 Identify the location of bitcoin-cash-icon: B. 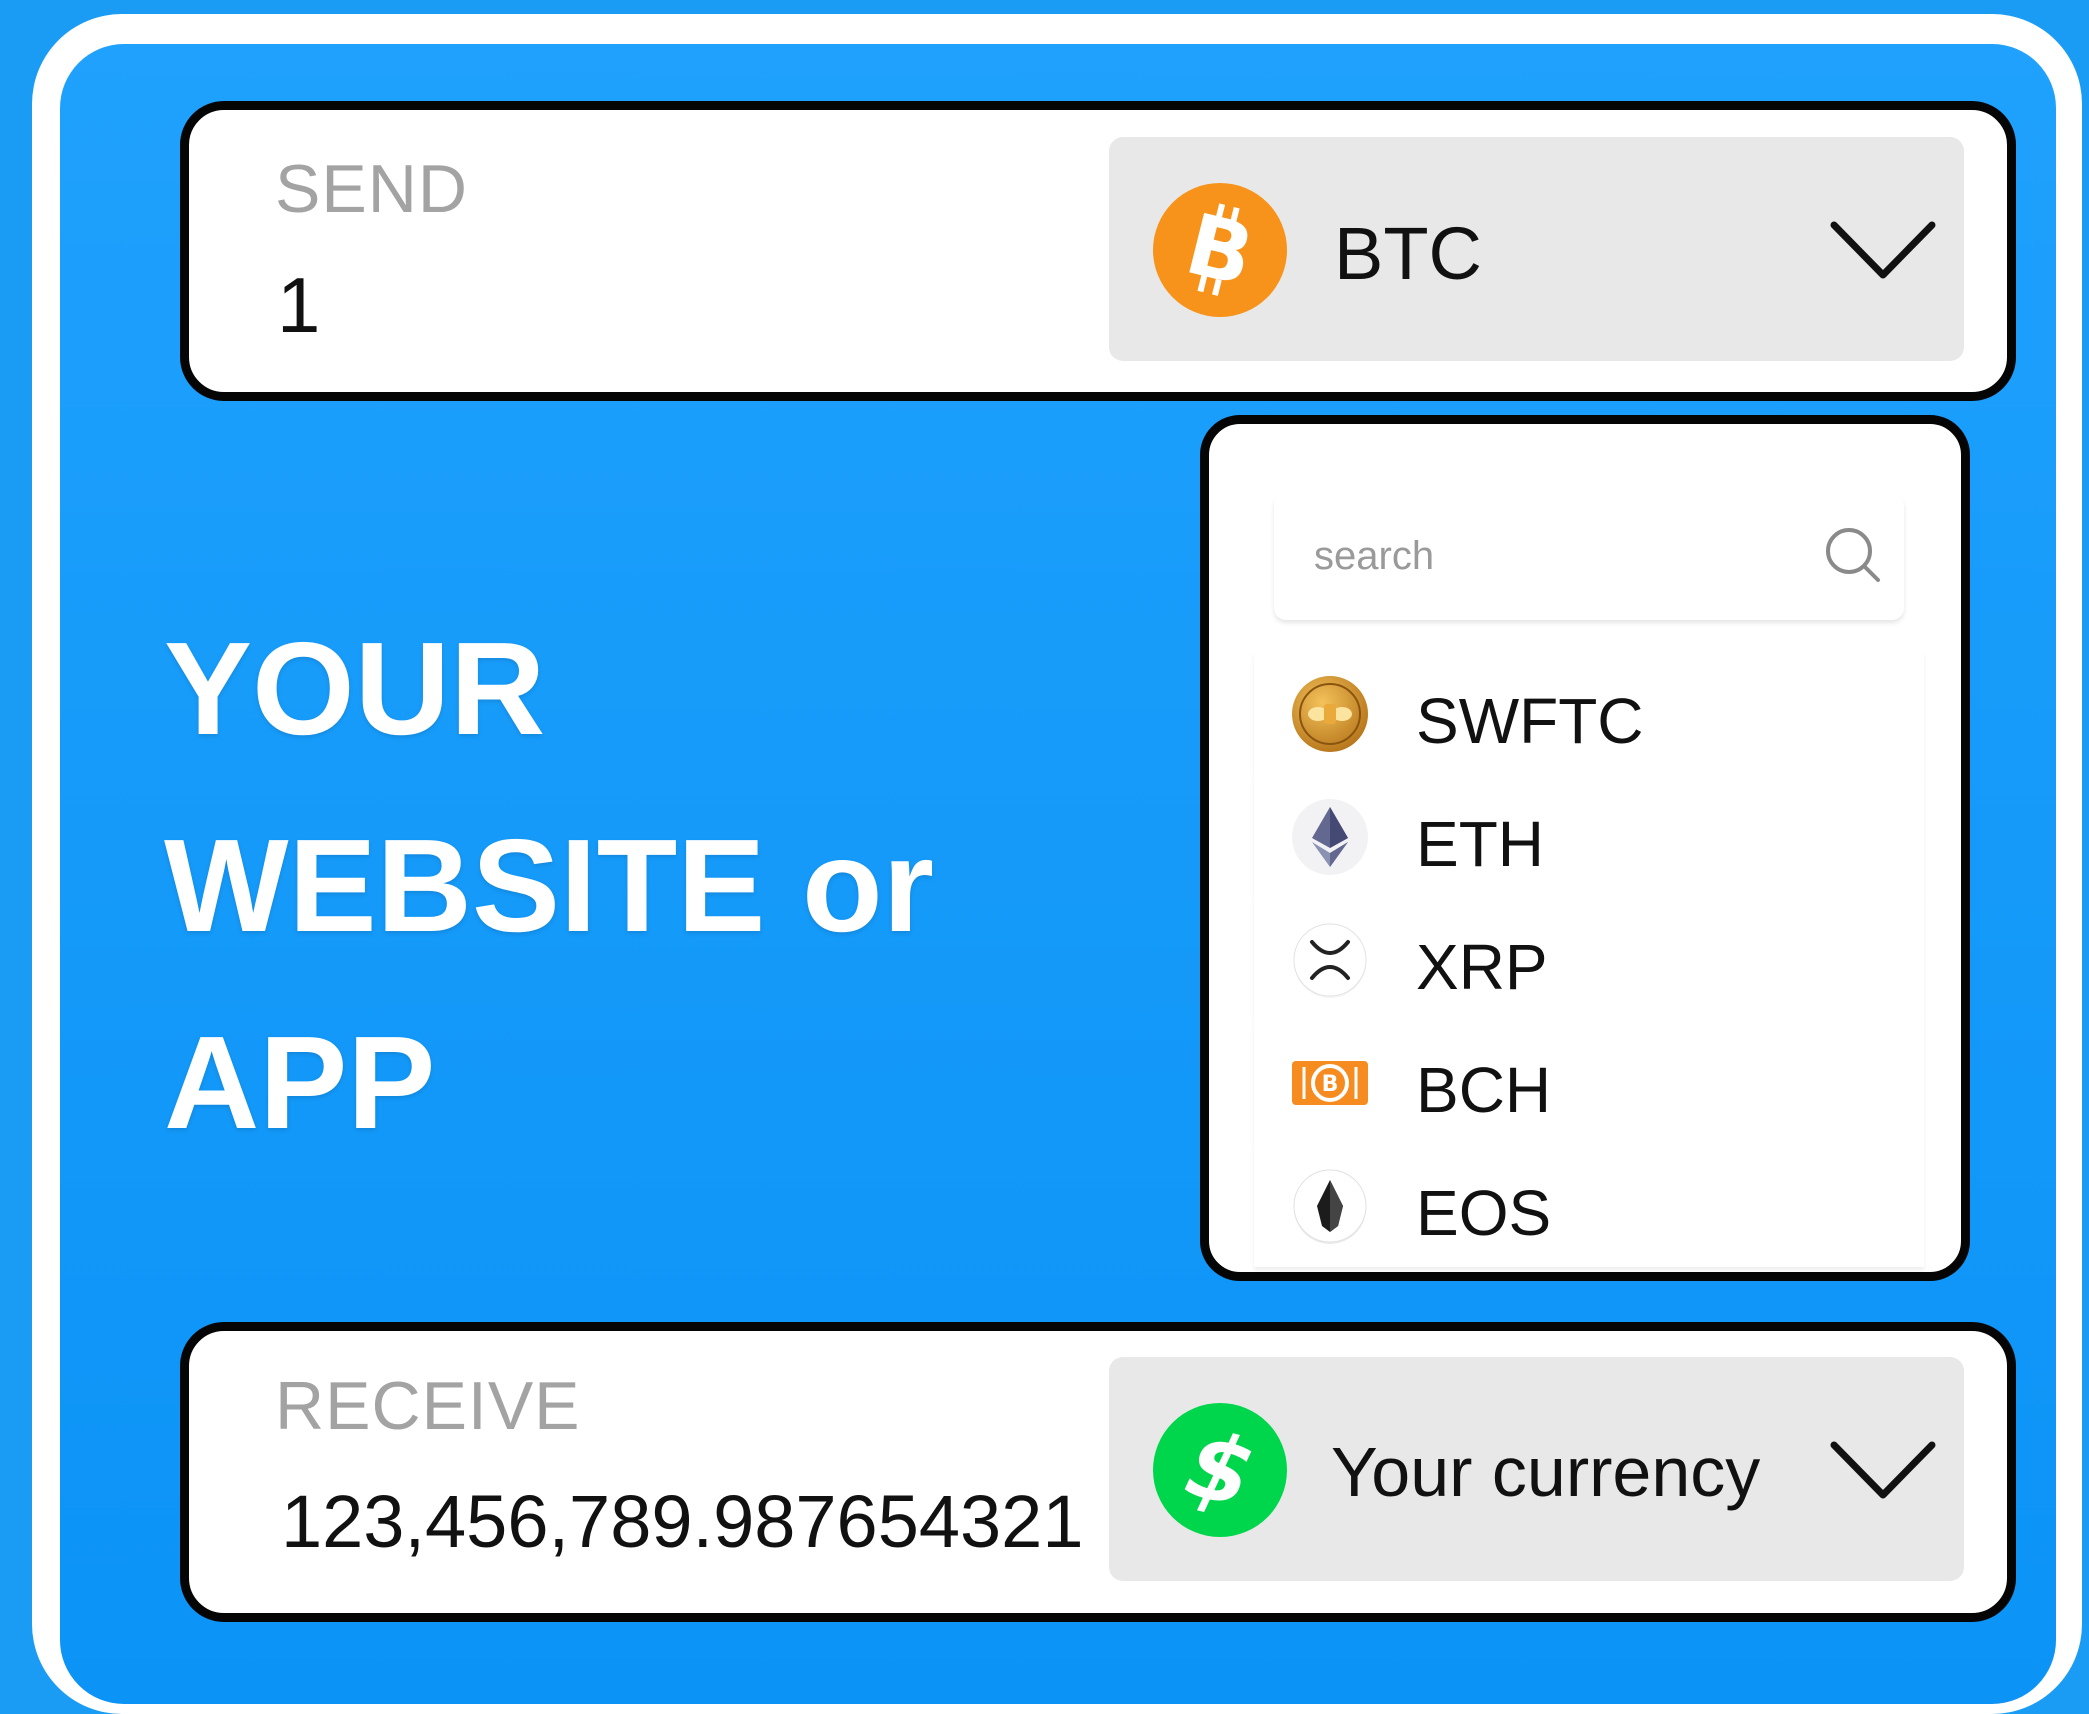
(1330, 1083).